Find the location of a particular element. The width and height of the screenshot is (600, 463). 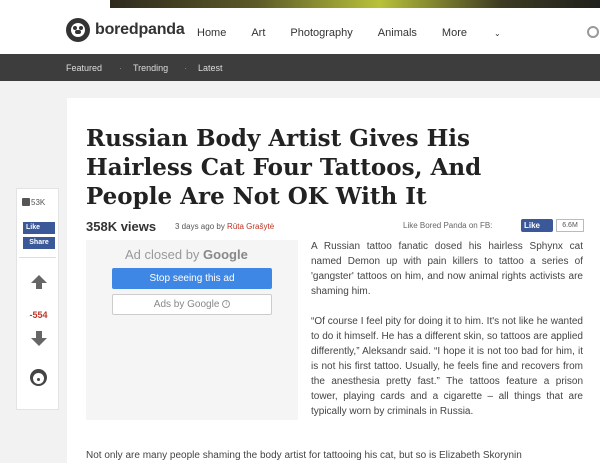

downvote-arrow-icon is located at coordinates (39, 338).